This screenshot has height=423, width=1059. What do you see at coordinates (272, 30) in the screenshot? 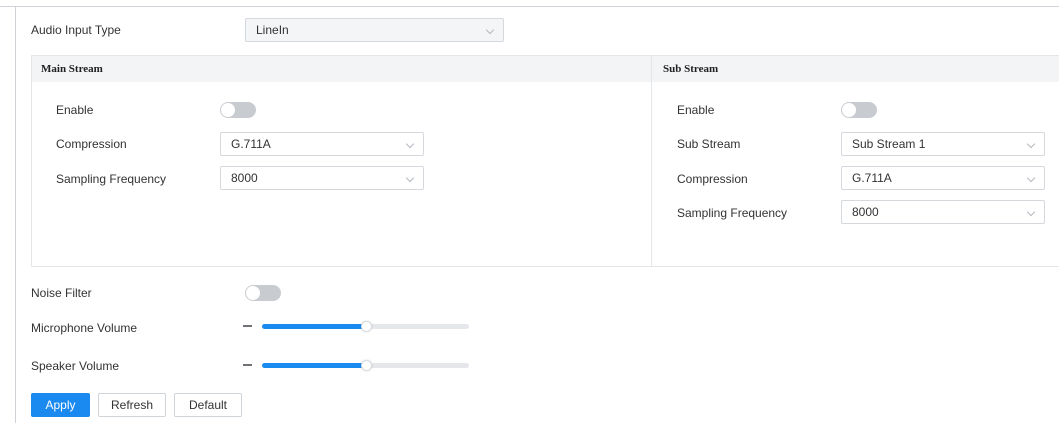
I see `audio-input-type-value: LineIn` at bounding box center [272, 30].